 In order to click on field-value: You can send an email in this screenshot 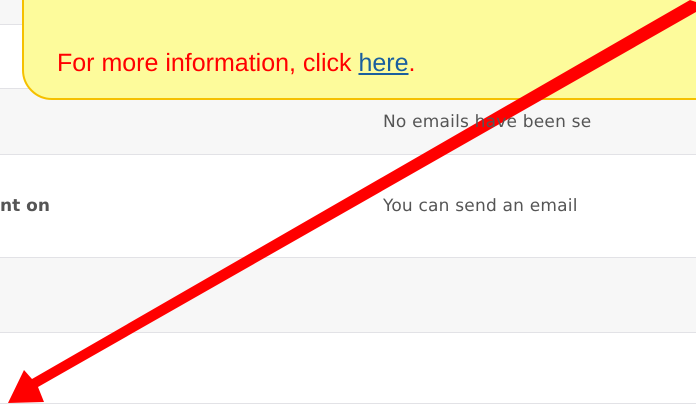, I will do `click(480, 206)`.